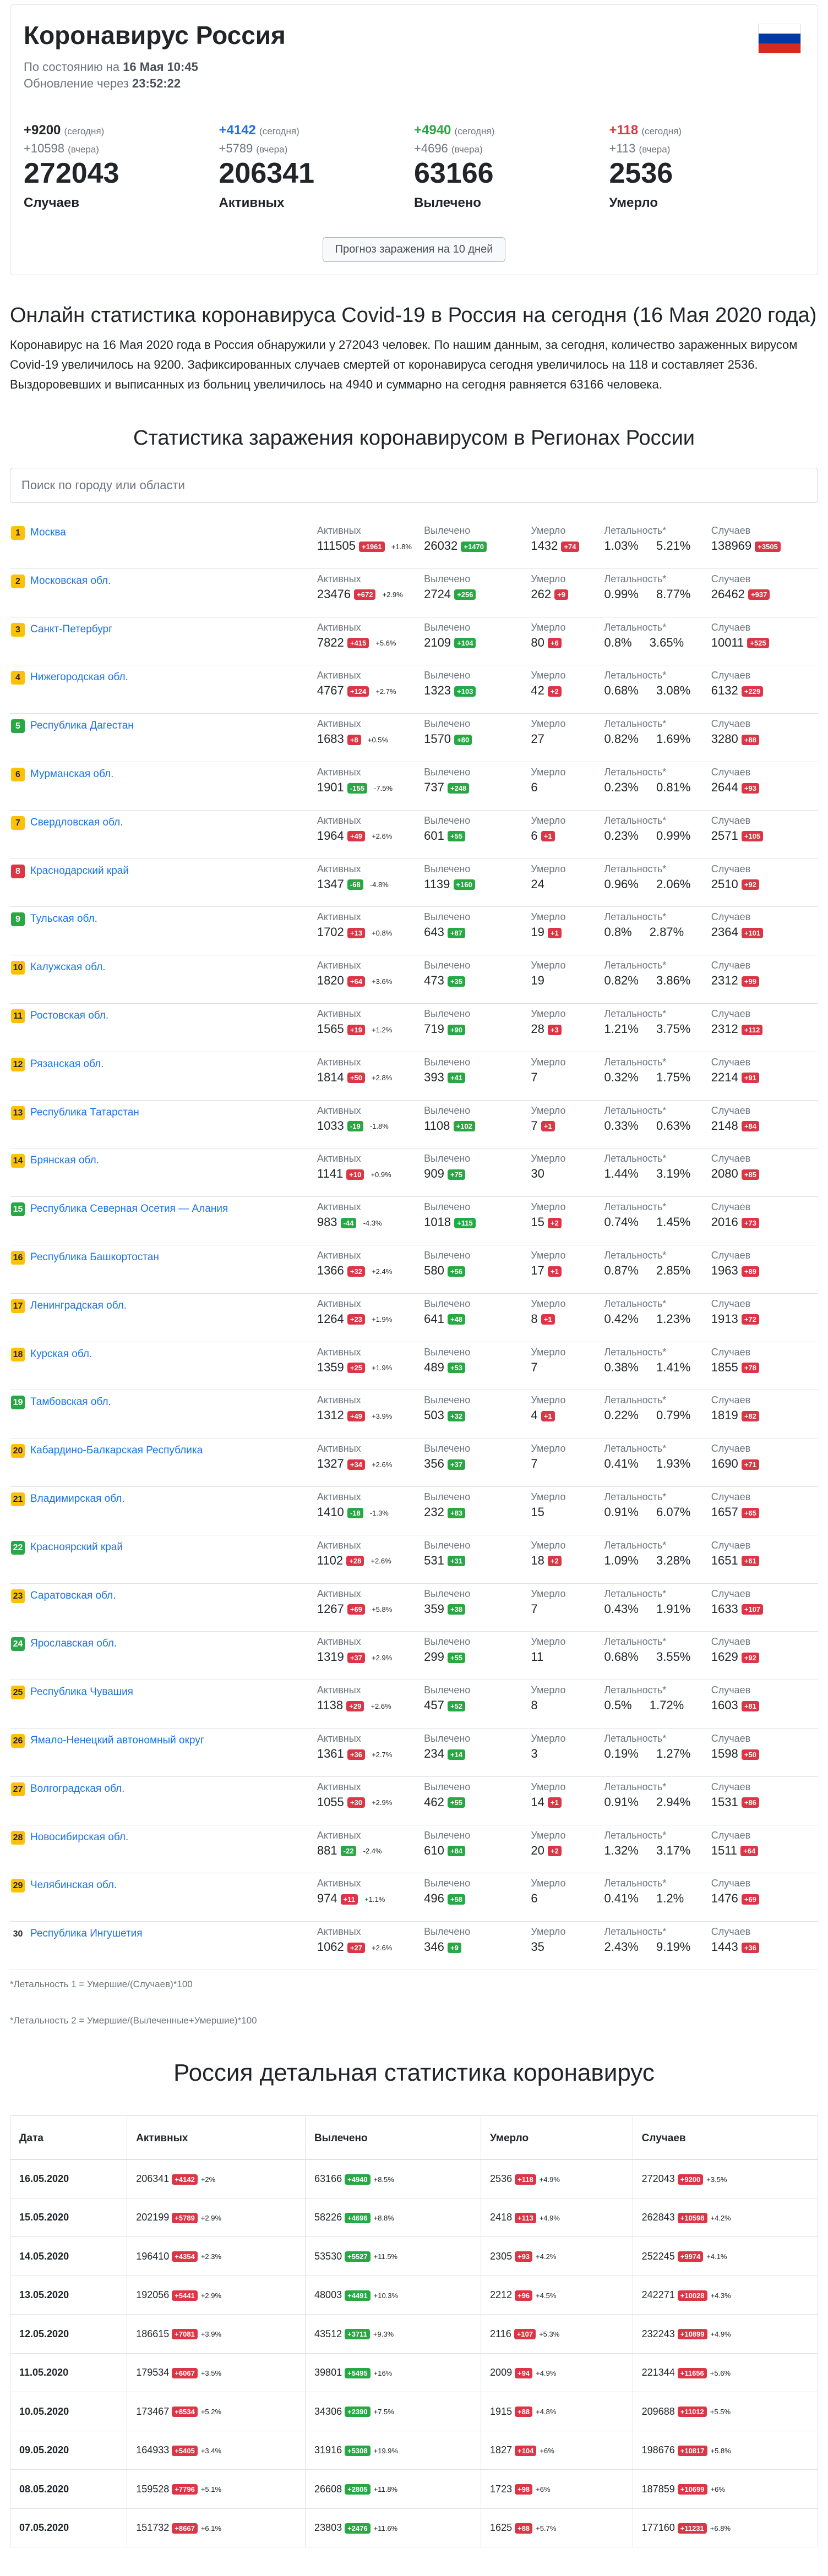 The height and width of the screenshot is (2576, 828). Describe the element at coordinates (764, 1416) in the screenshot. I see `stat-cases: Случаев 1819 +82` at that location.